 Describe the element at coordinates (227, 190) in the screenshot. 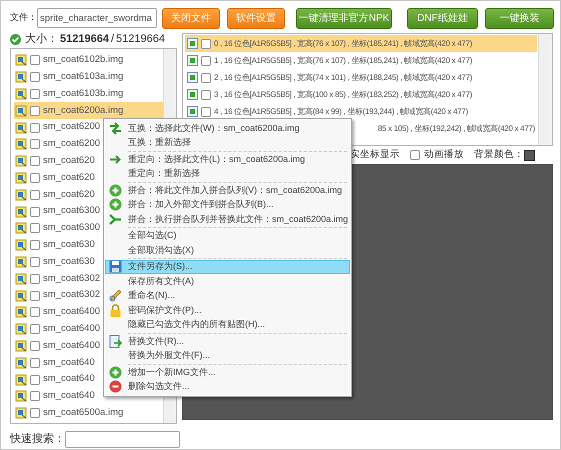

I see `menu-item: 拼合：将此文件加入拼合队列(V)：sm_coat6200a.img` at that location.